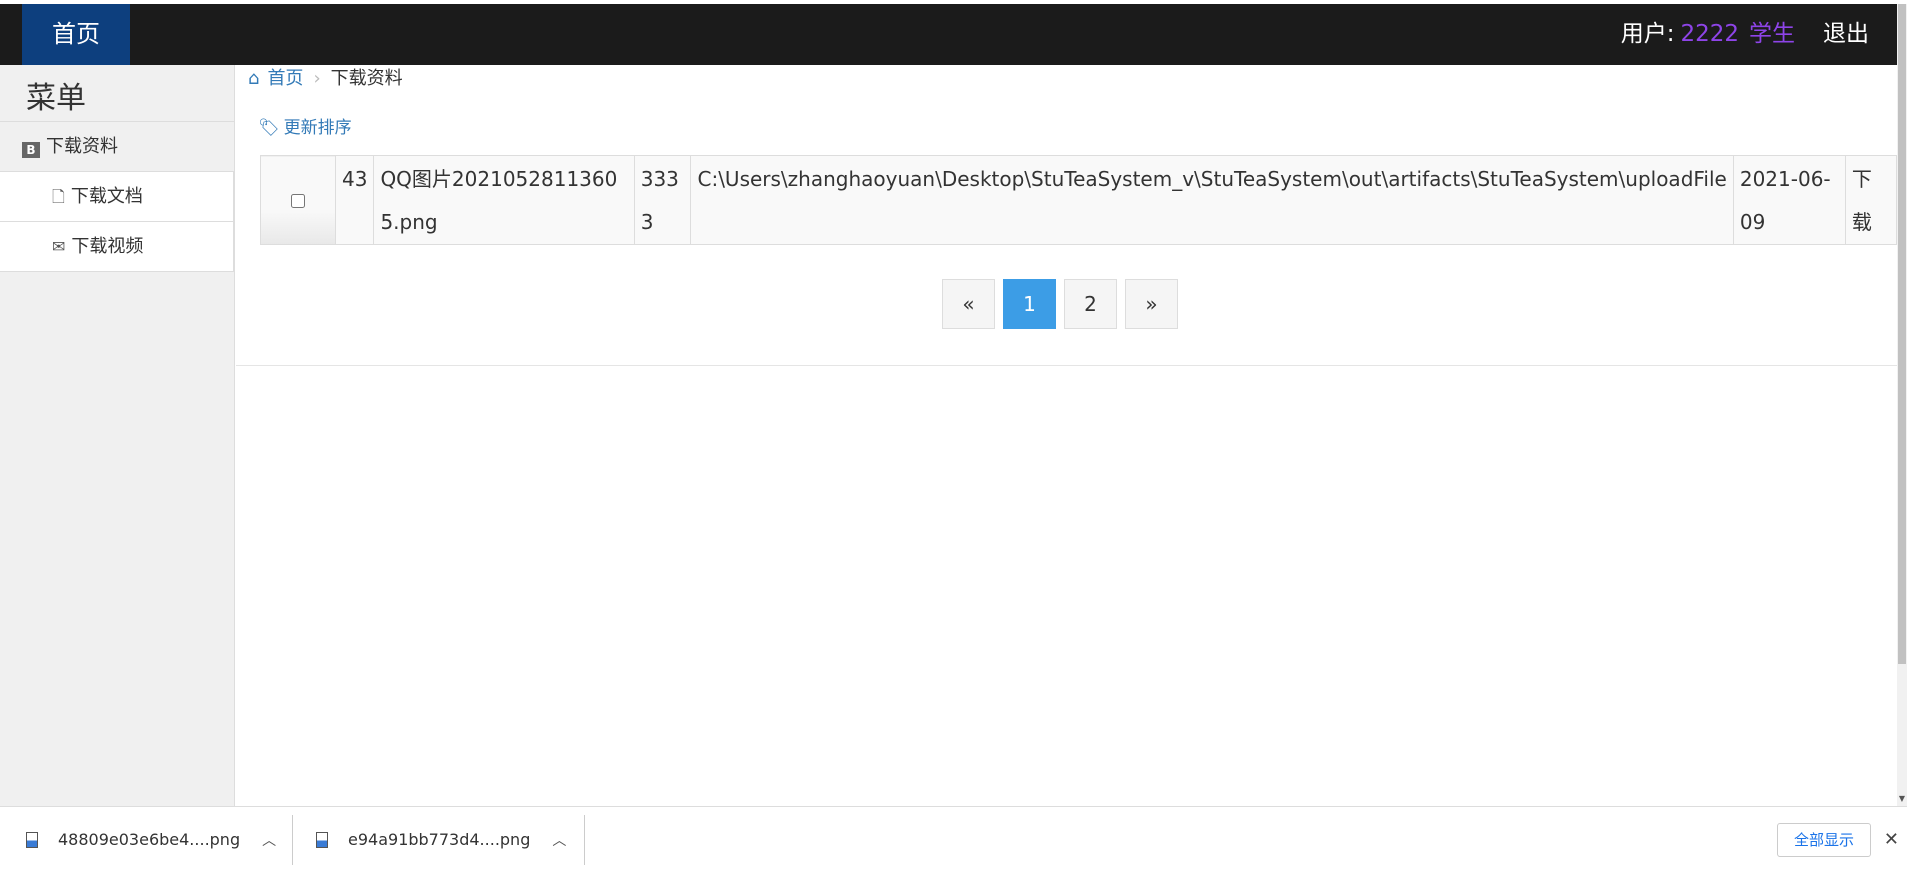 The width and height of the screenshot is (1907, 874). What do you see at coordinates (1823, 840) in the screenshot?
I see `show-all-downloads-button: 全部显示` at bounding box center [1823, 840].